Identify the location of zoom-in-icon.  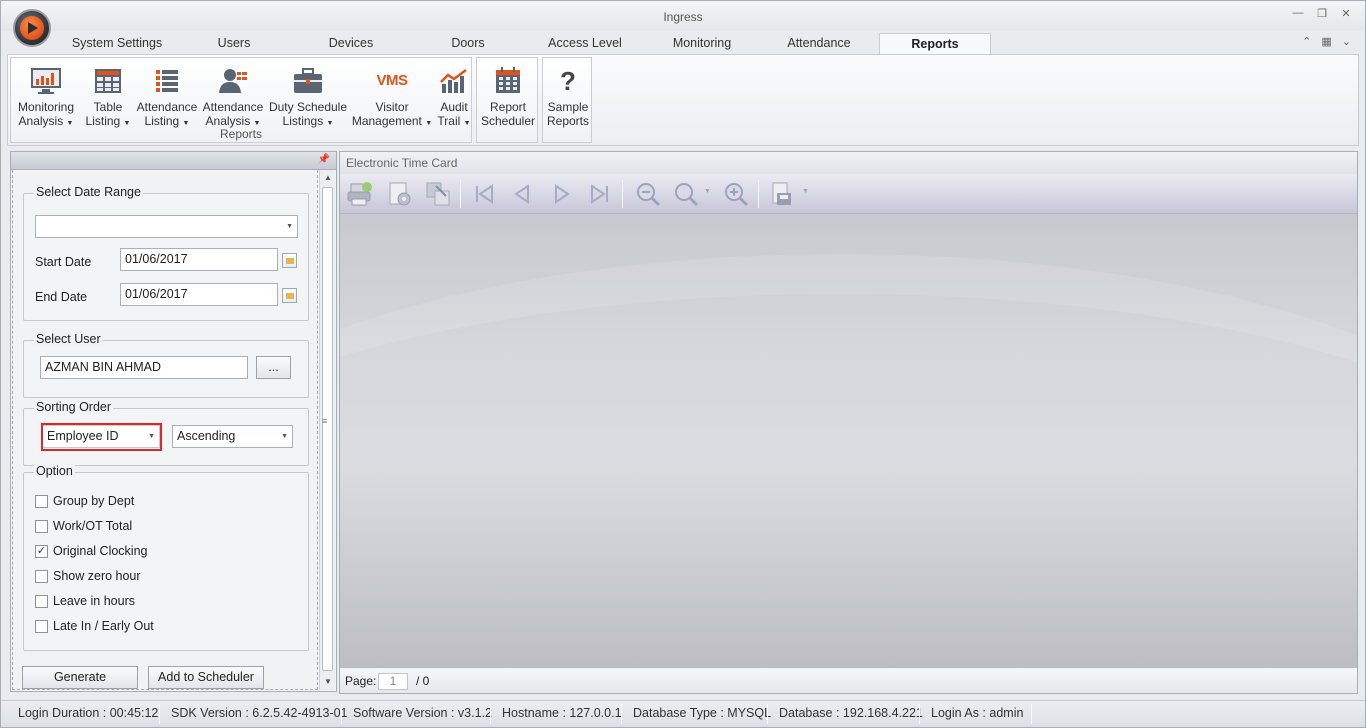
(736, 194).